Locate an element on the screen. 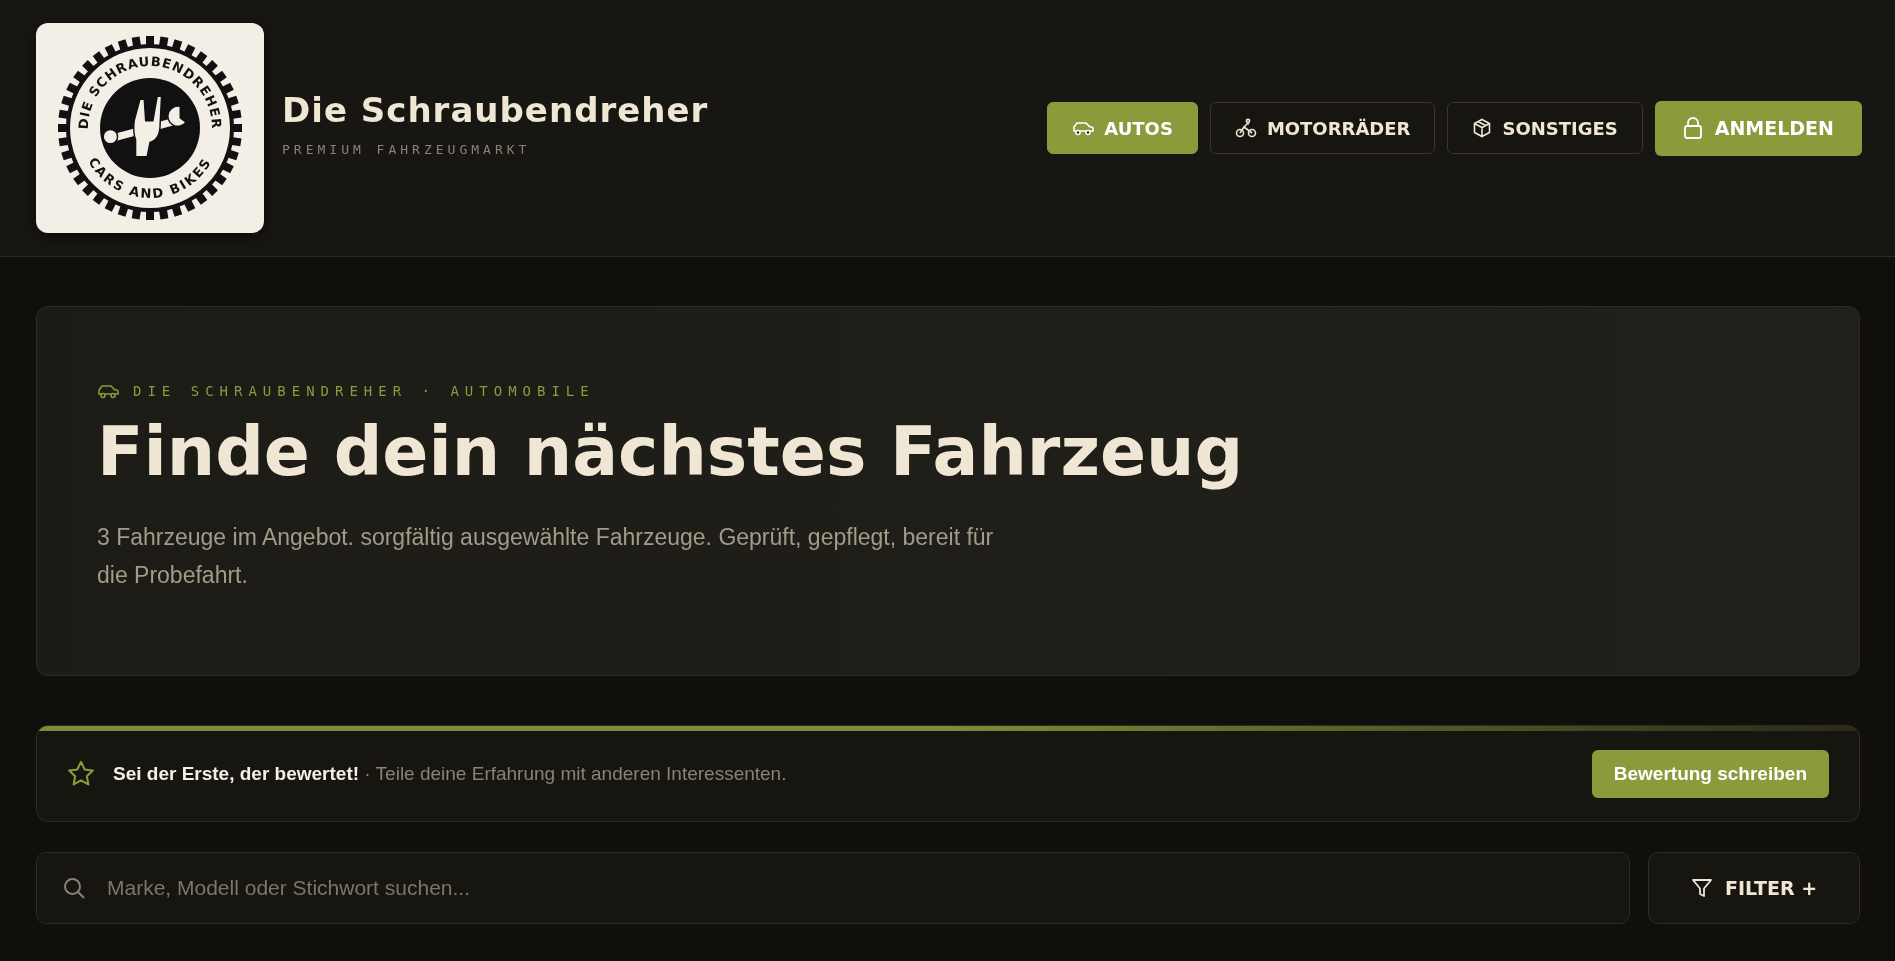 The height and width of the screenshot is (961, 1895). lock-icon is located at coordinates (1692, 128).